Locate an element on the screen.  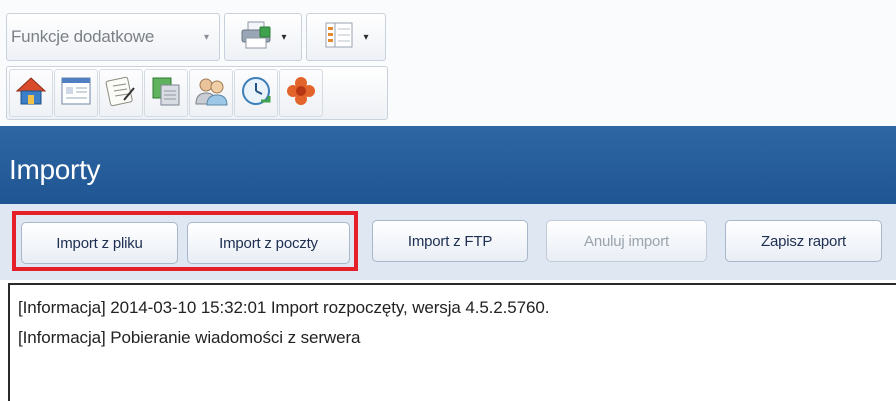
flower-button is located at coordinates (301, 93).